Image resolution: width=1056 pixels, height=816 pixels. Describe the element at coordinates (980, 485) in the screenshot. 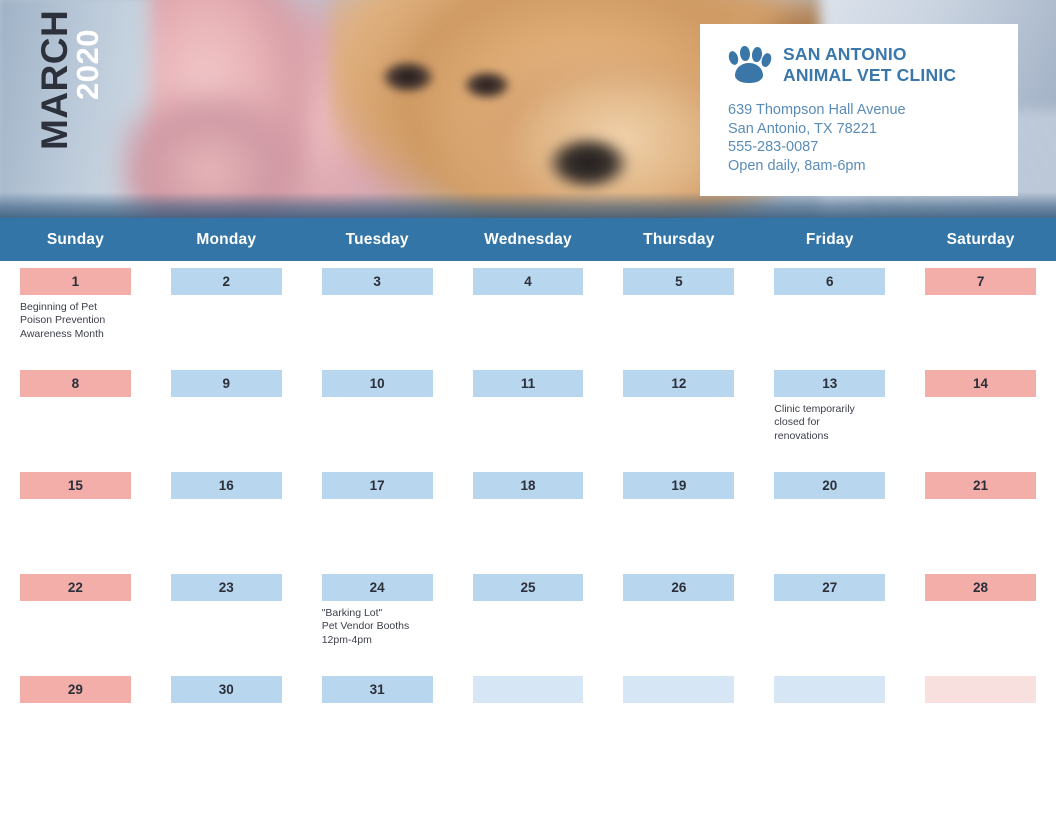

I see `date-number: 21` at that location.